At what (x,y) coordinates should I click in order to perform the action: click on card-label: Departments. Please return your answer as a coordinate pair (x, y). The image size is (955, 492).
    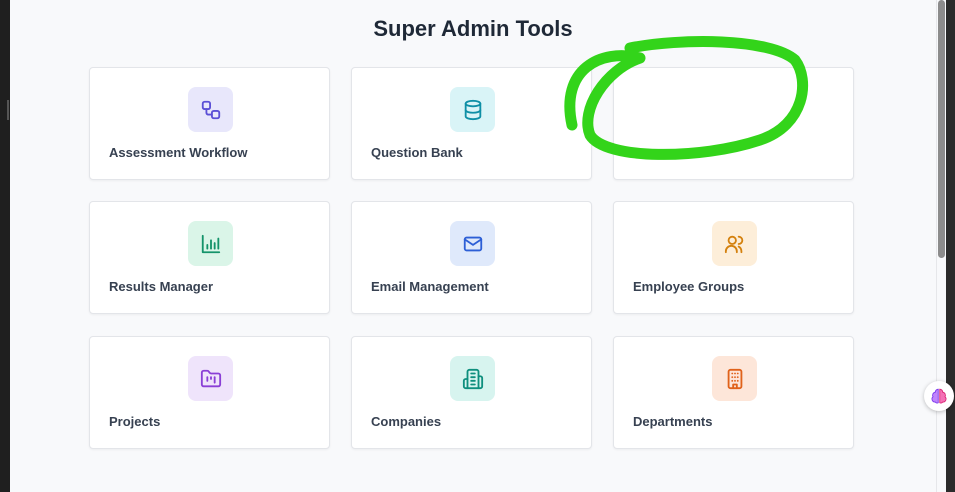
    Looking at the image, I should click on (673, 421).